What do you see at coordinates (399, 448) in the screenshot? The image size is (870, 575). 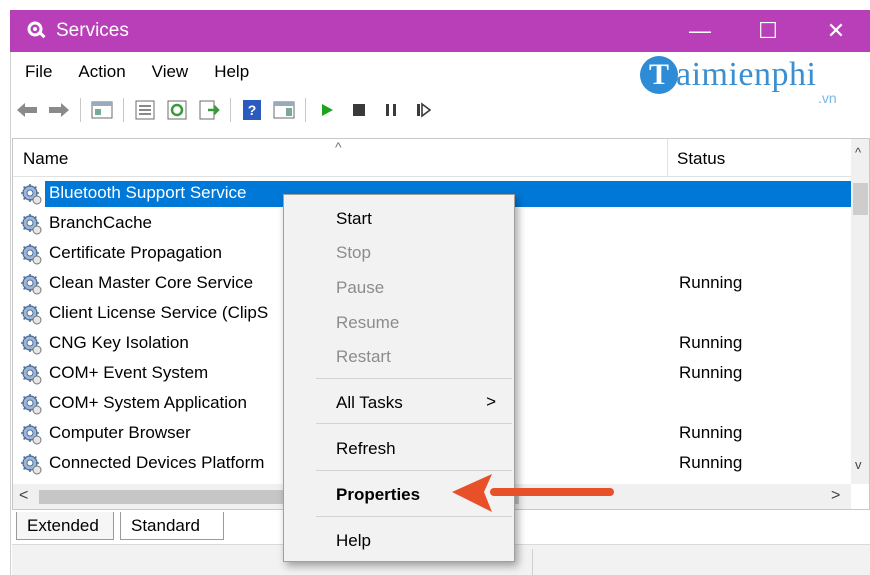 I see `menu-item-refresh: Refresh` at bounding box center [399, 448].